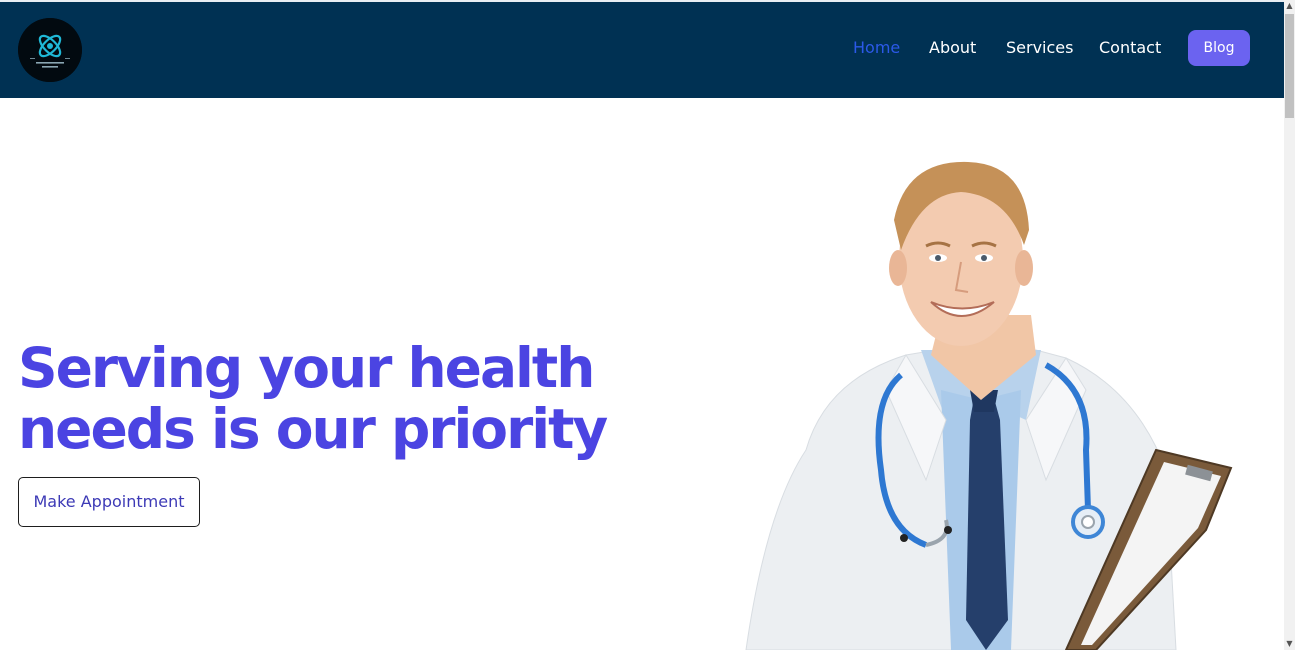  I want to click on chevron-down-icon: ▼, so click(1289, 644).